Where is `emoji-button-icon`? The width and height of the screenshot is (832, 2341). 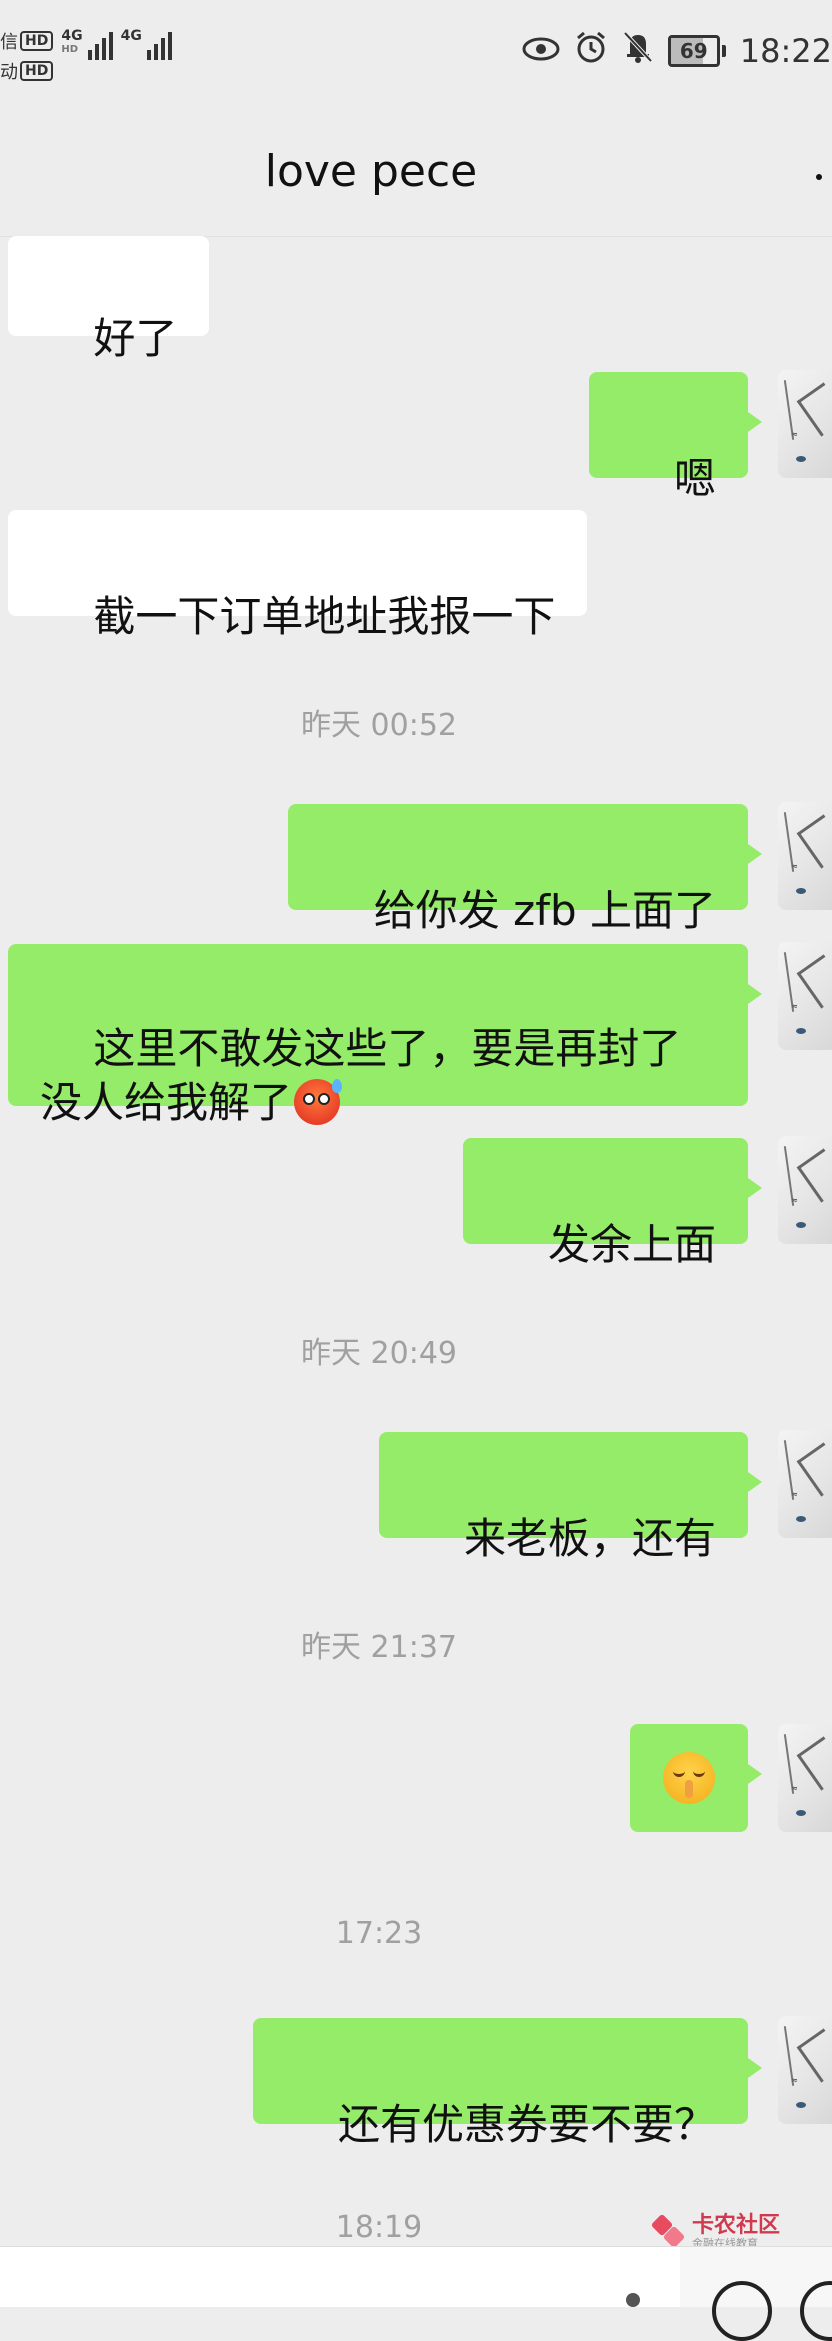
emoji-button-icon is located at coordinates (742, 2311).